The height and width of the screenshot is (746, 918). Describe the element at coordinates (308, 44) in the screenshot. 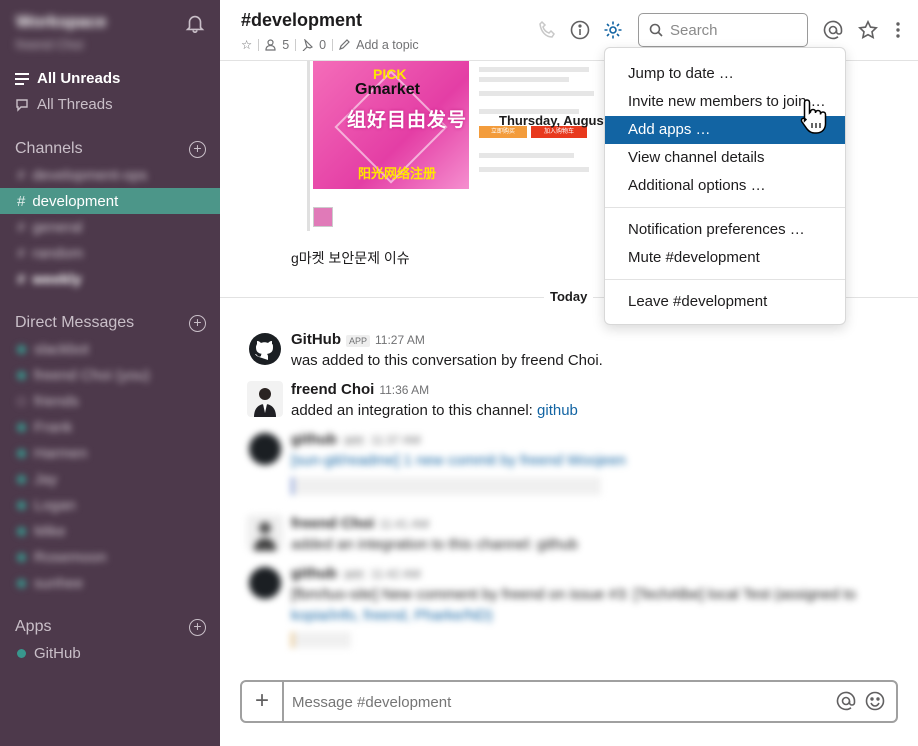

I see `pin-icon` at that location.